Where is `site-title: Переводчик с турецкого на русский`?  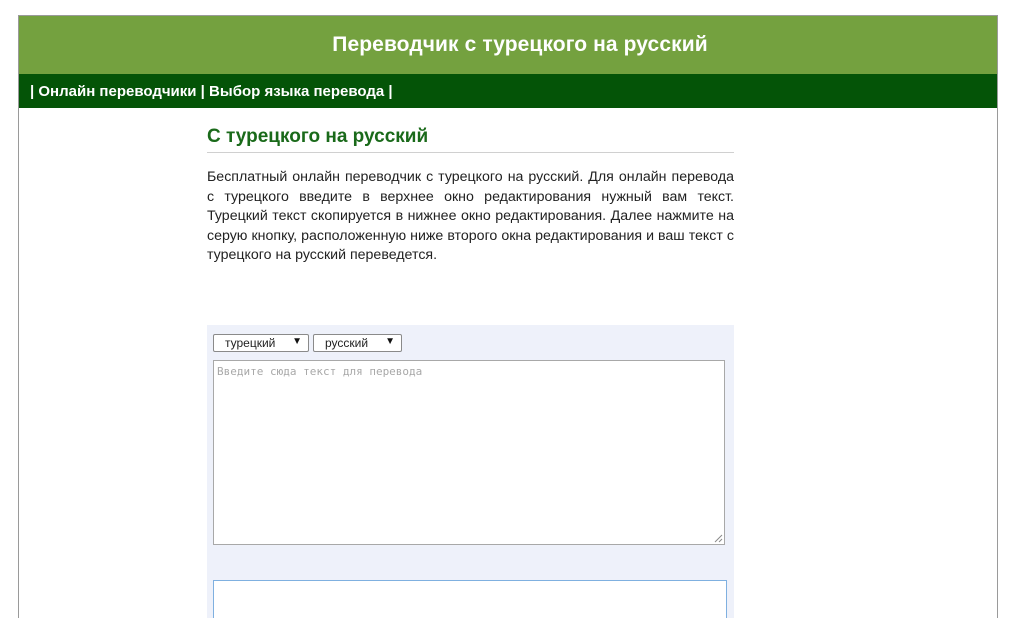
site-title: Переводчик с турецкого на русский is located at coordinates (520, 44).